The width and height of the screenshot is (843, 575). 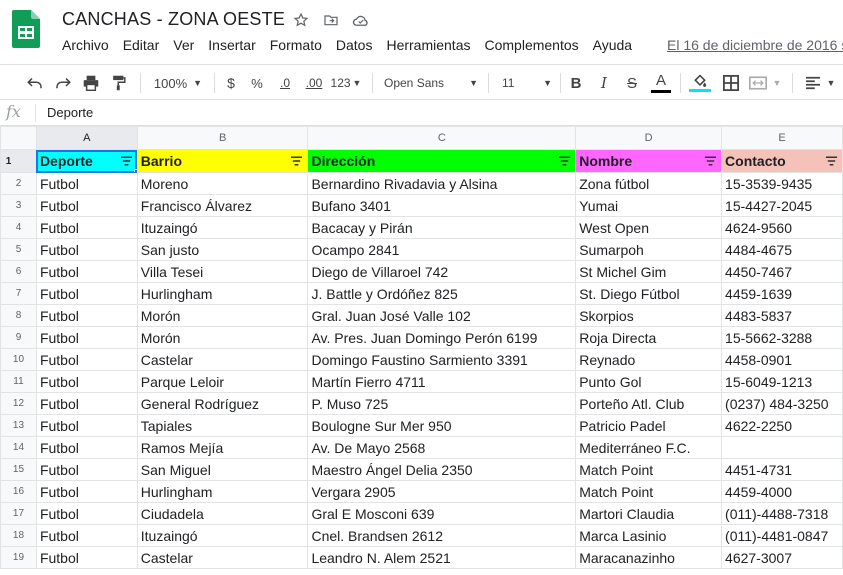 What do you see at coordinates (782, 161) in the screenshot?
I see `header-cell-contacto: Contacto` at bounding box center [782, 161].